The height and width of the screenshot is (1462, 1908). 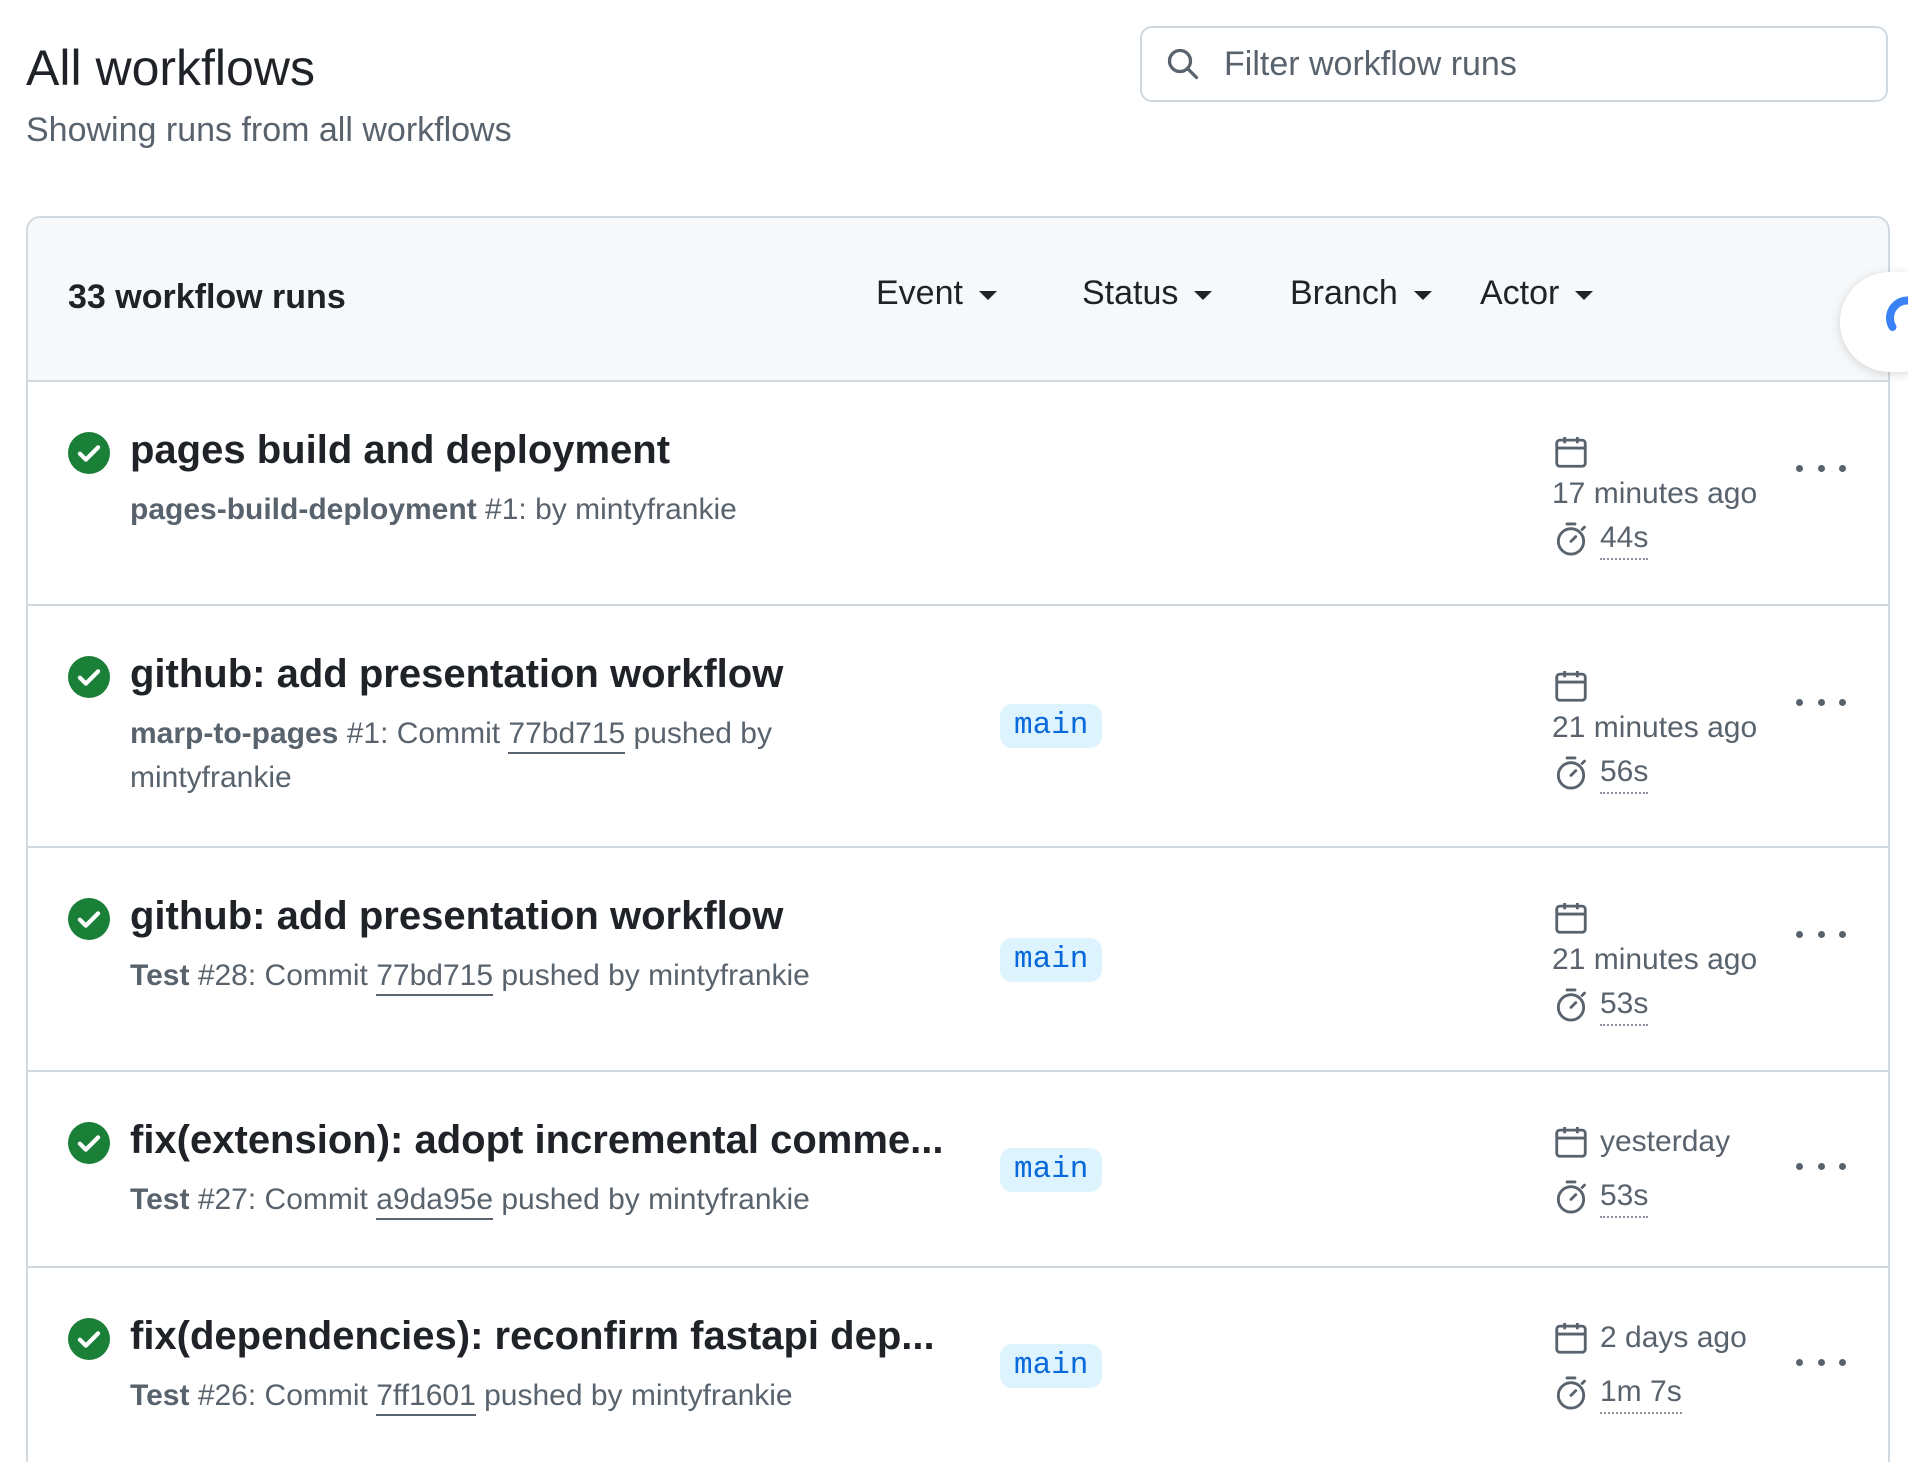 I want to click on search-icon, so click(x=1183, y=64).